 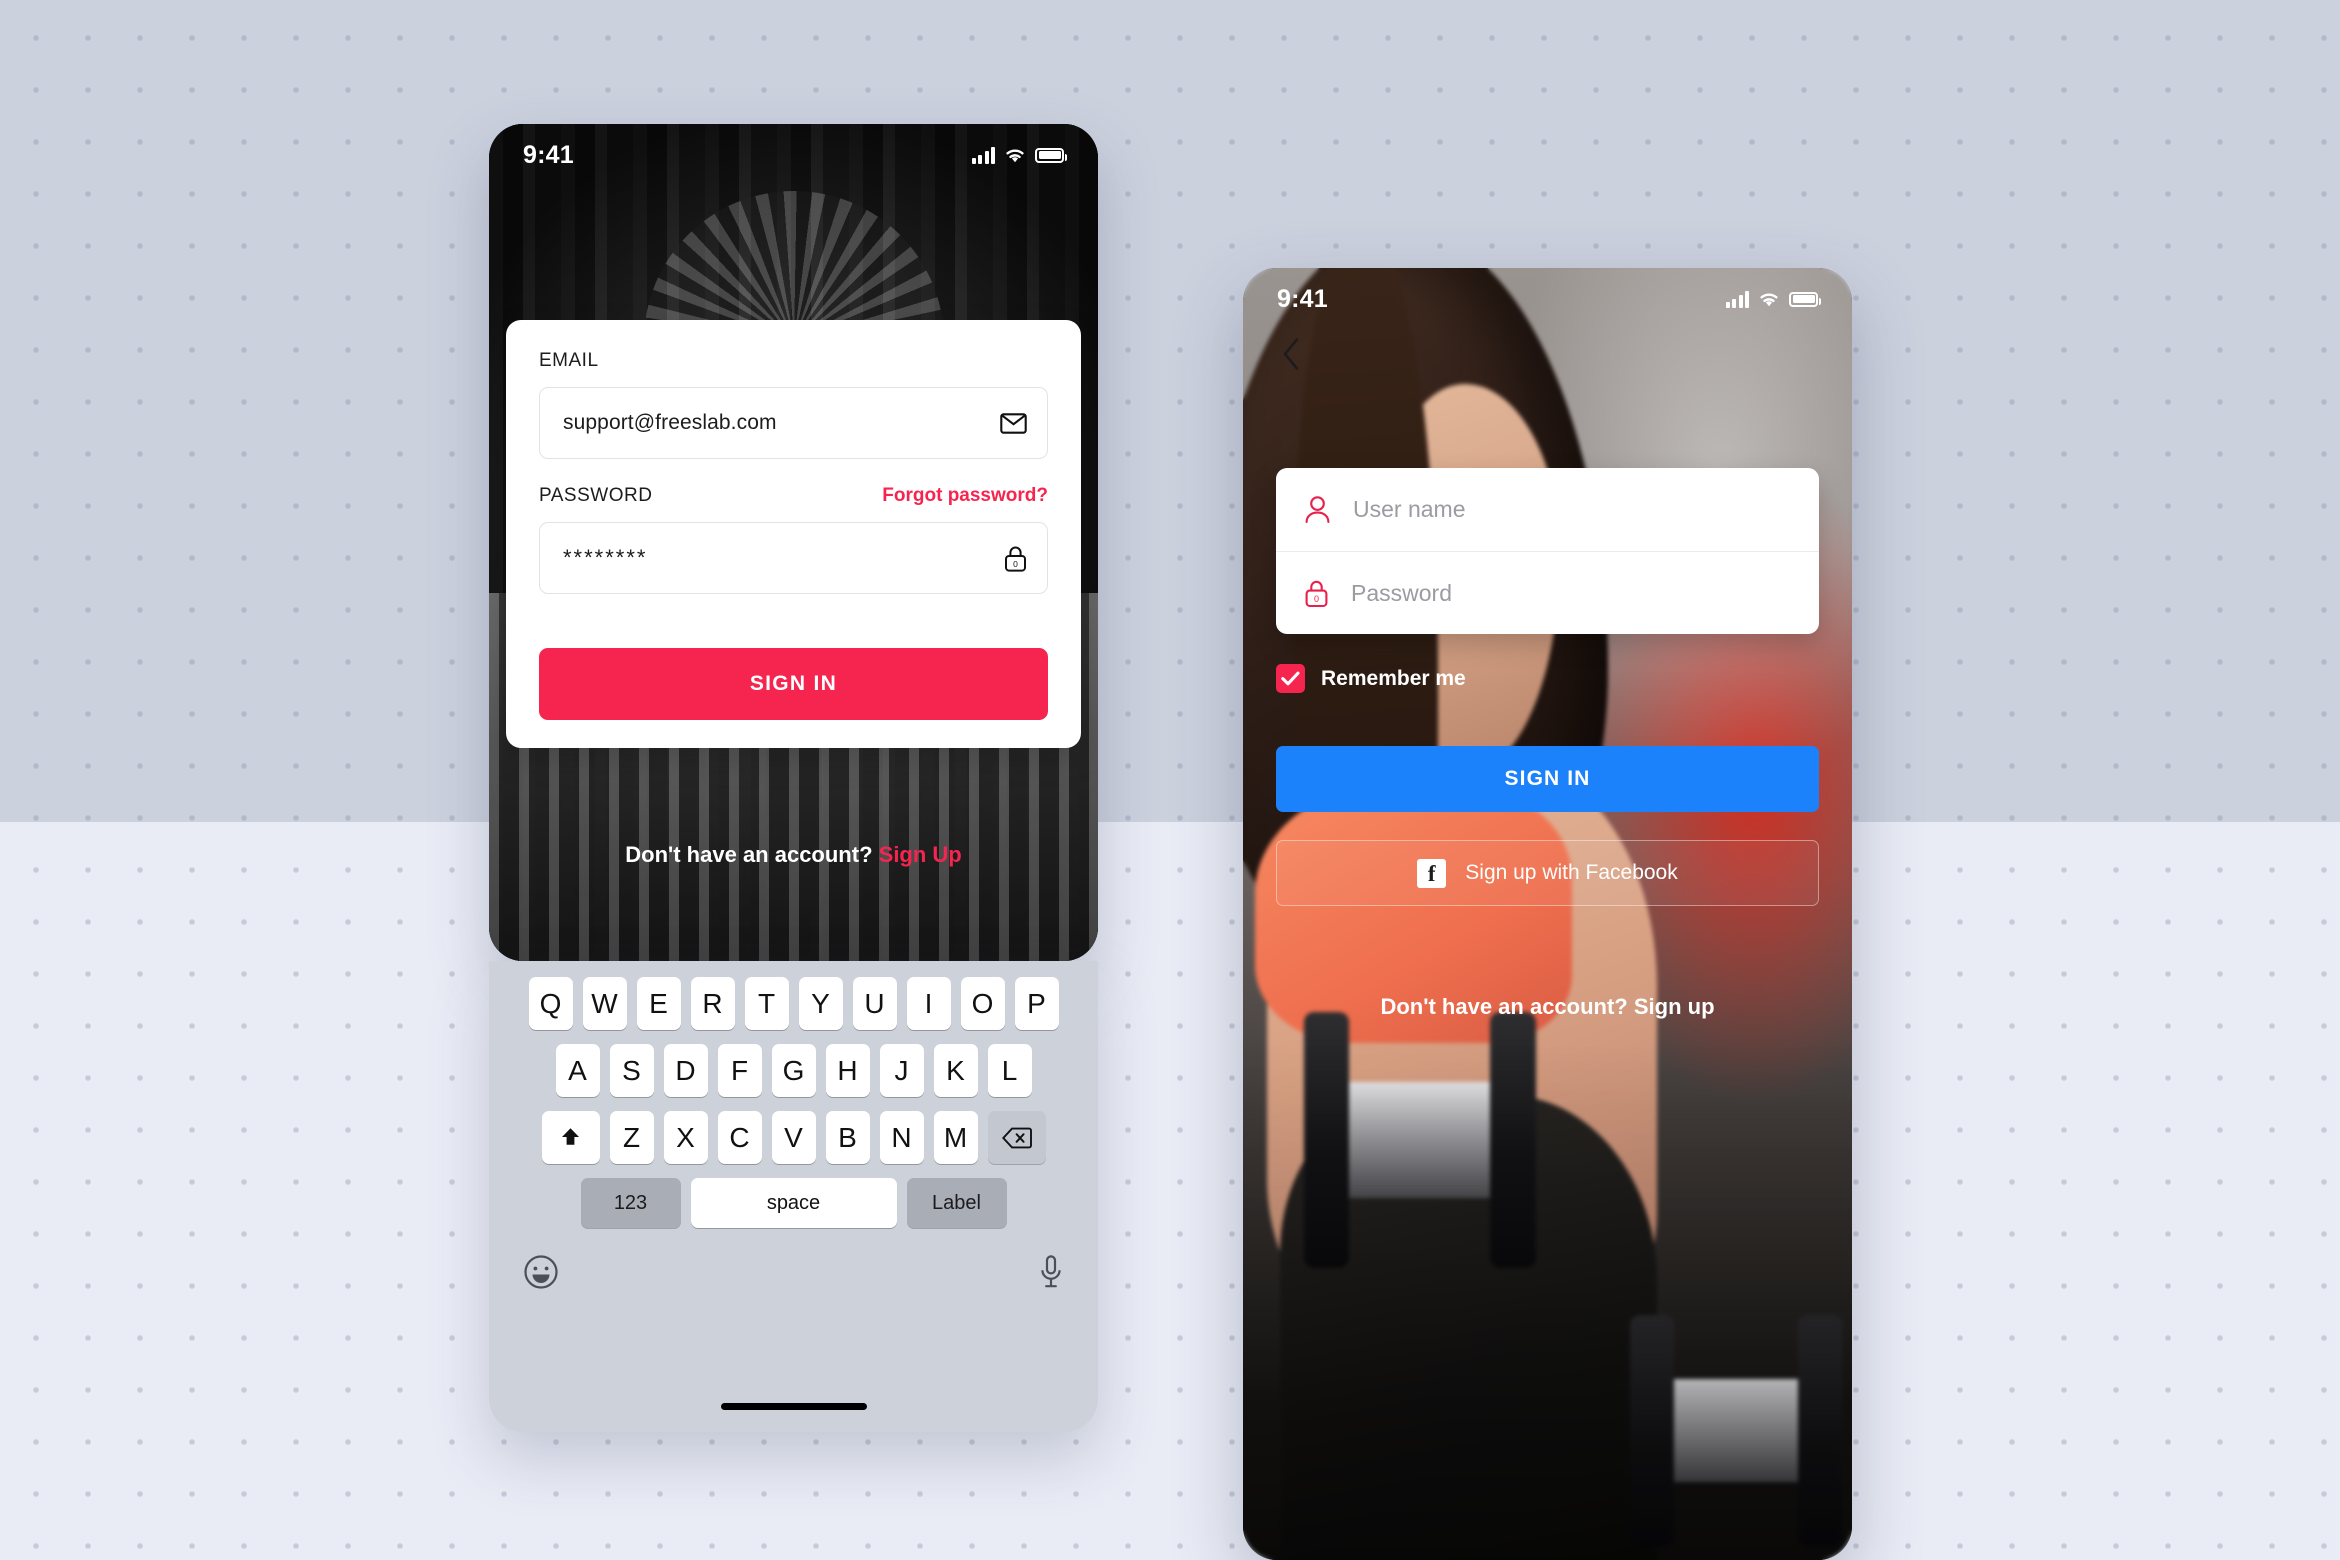 What do you see at coordinates (847, 1070) in the screenshot?
I see `key-h: H` at bounding box center [847, 1070].